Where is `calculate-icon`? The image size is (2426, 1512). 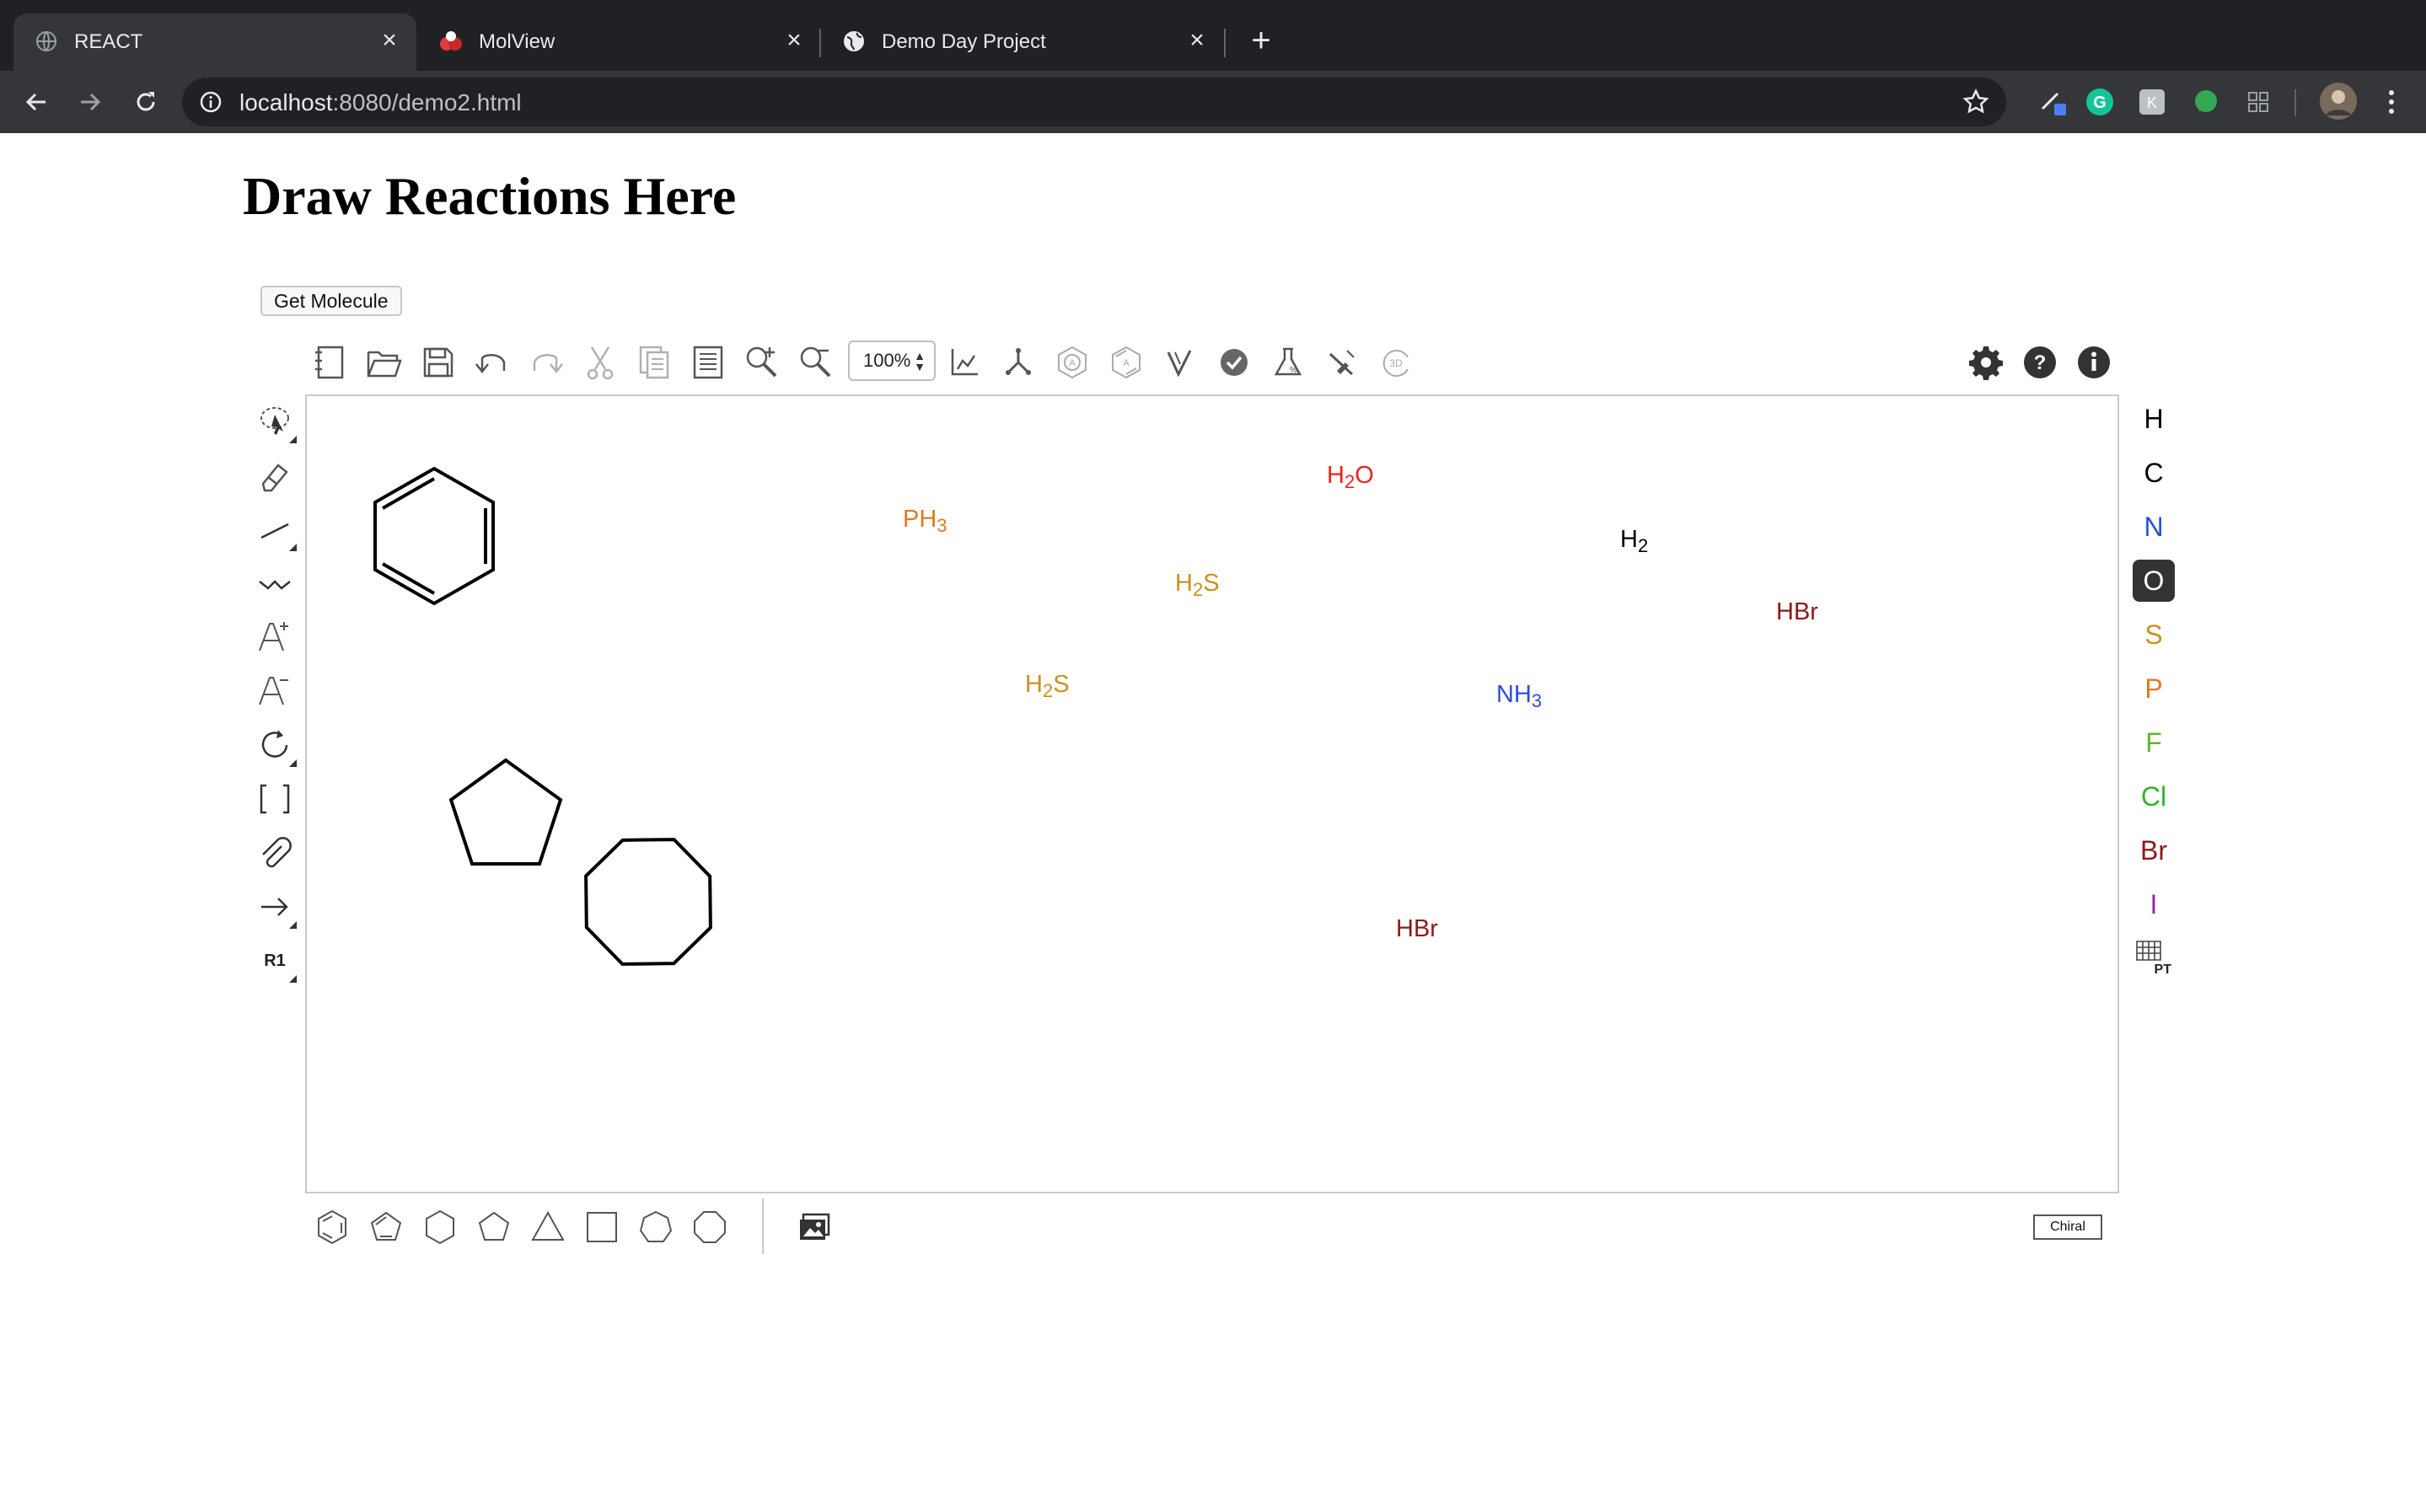 calculate-icon is located at coordinates (1180, 362).